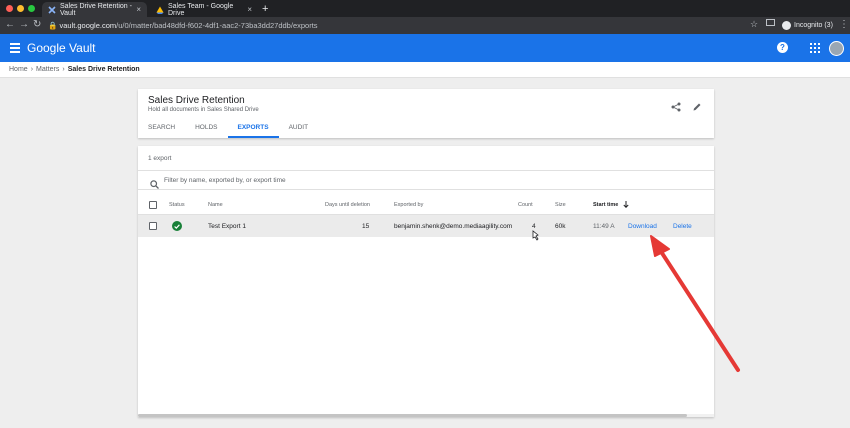 Image resolution: width=850 pixels, height=428 pixels. I want to click on select-all-checkbox, so click(153, 205).